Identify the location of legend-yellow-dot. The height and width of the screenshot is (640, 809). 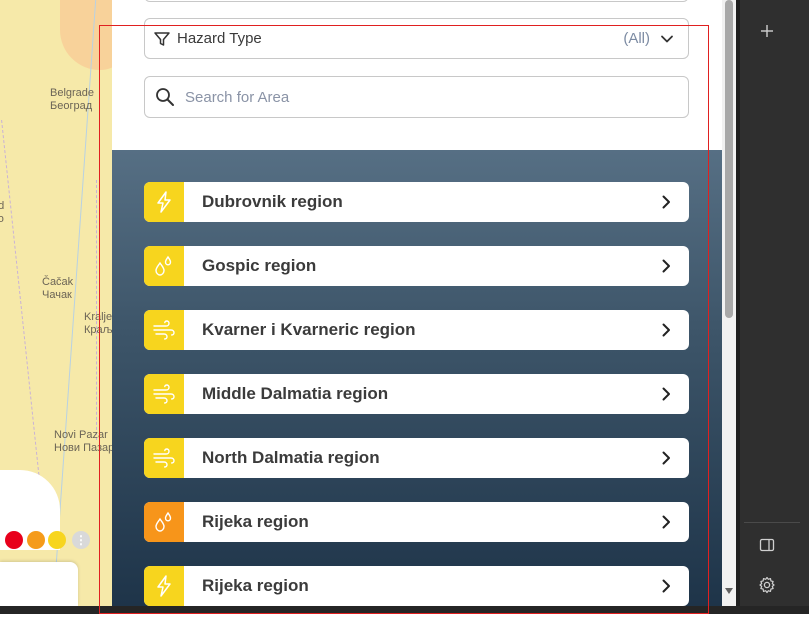
(57, 540).